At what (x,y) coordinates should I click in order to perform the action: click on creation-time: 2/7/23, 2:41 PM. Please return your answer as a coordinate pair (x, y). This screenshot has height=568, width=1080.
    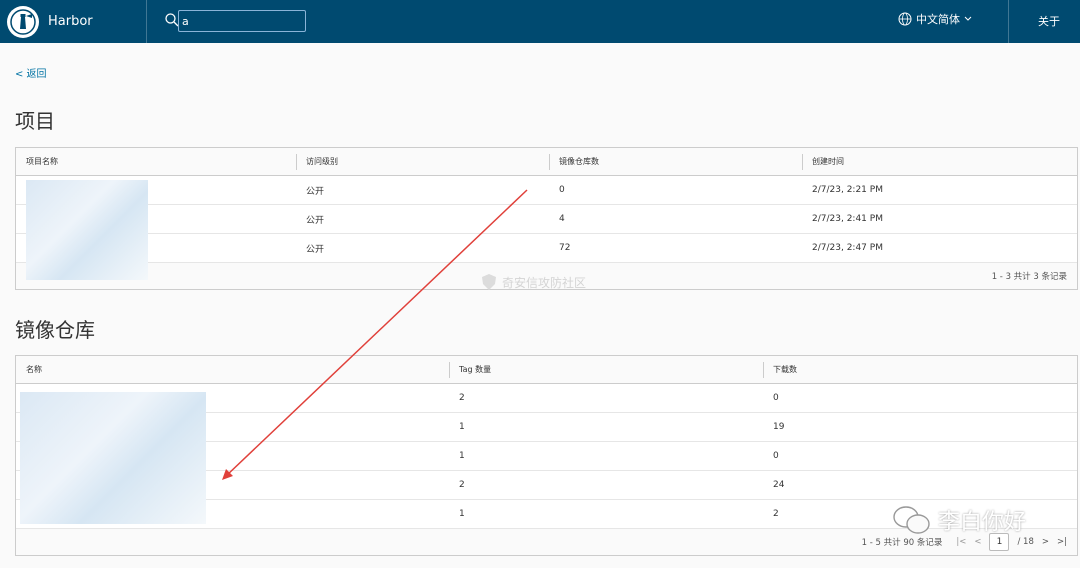
    Looking at the image, I should click on (847, 219).